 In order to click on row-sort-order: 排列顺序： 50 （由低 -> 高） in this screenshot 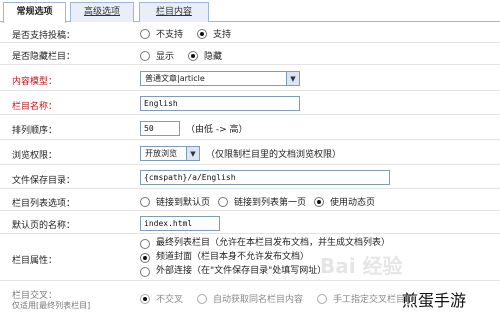, I will do `click(250, 128)`.